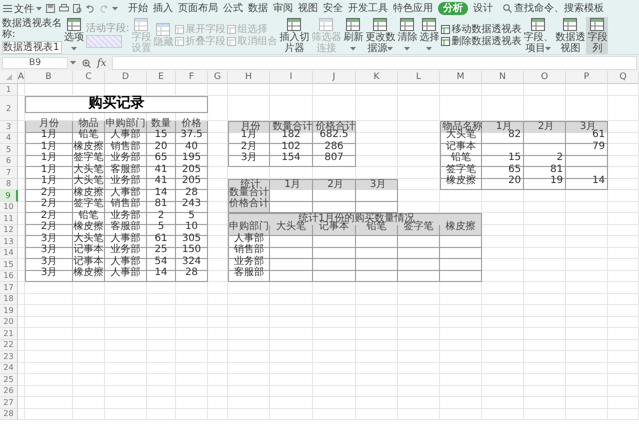 The image size is (639, 424). Describe the element at coordinates (21, 77) in the screenshot. I see `column-header: A` at that location.